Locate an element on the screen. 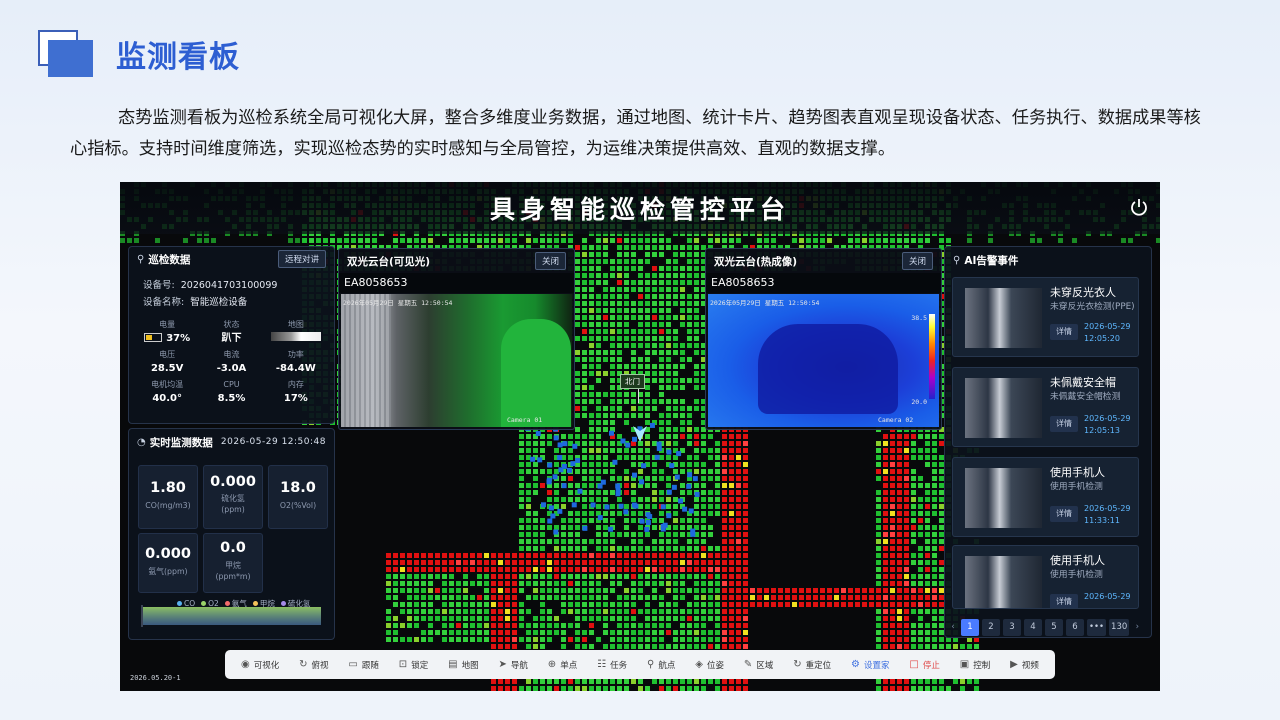 The width and height of the screenshot is (1280, 720). stat-map: 地图 is located at coordinates (296, 334).